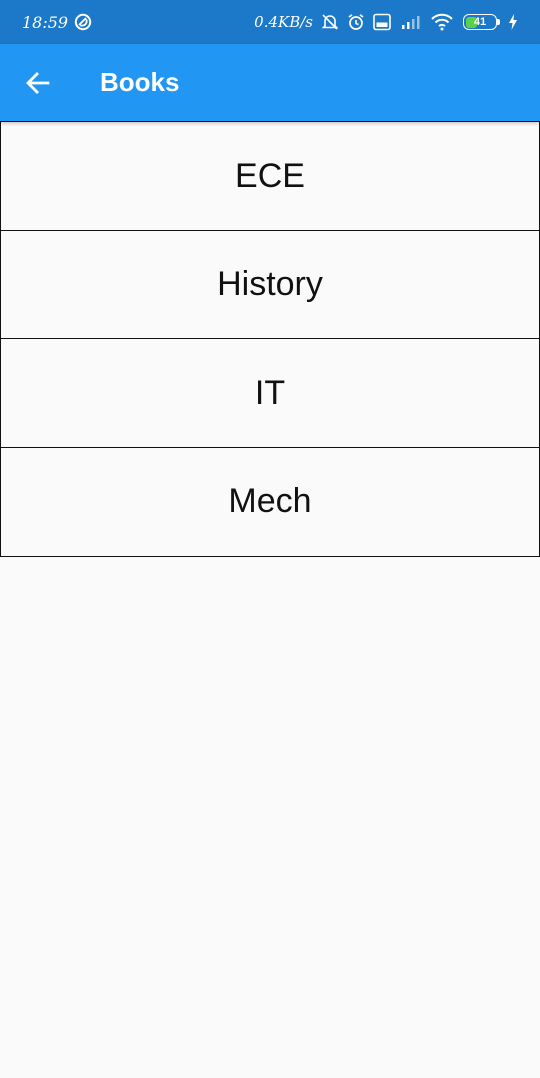 Image resolution: width=540 pixels, height=1078 pixels. I want to click on app-bar: Books, so click(270, 82).